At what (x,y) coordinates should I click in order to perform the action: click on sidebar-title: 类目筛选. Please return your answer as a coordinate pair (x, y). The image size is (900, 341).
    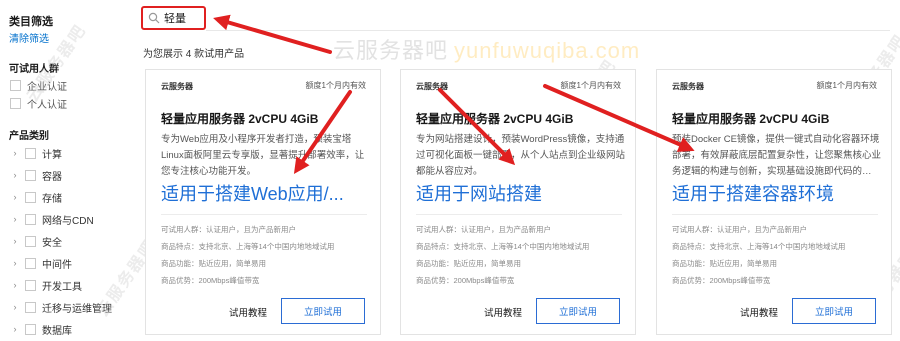
    Looking at the image, I should click on (31, 22).